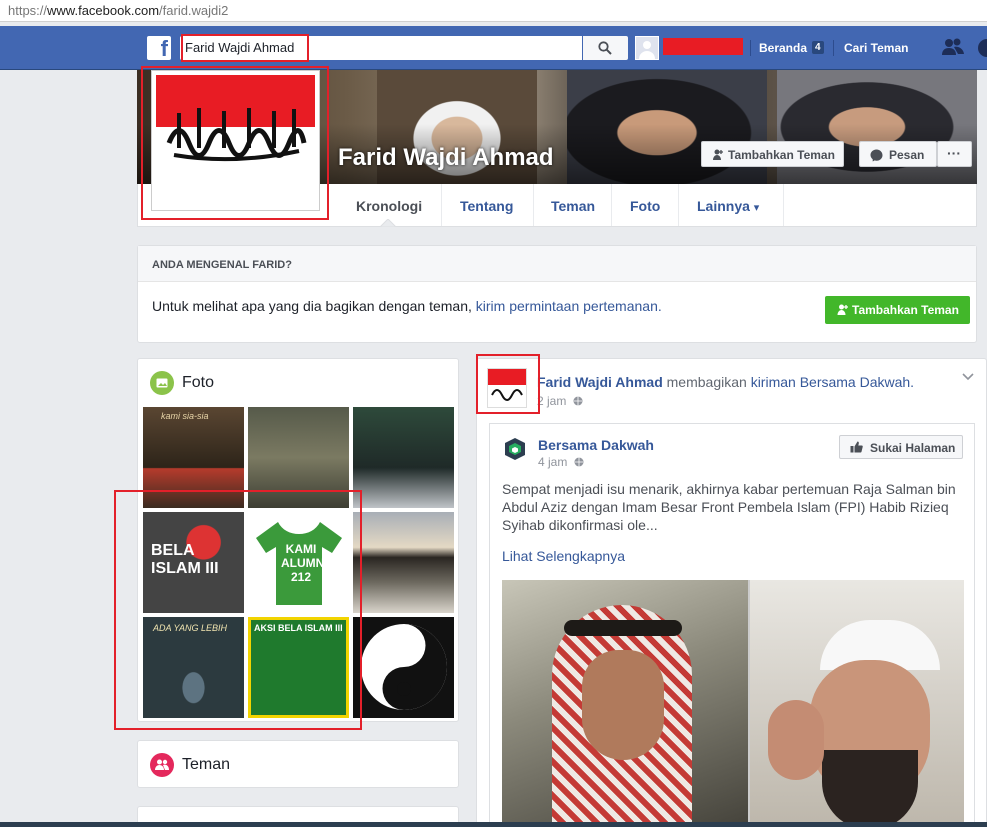 The width and height of the screenshot is (987, 827). What do you see at coordinates (198, 383) in the screenshot?
I see `photos-title: Foto` at bounding box center [198, 383].